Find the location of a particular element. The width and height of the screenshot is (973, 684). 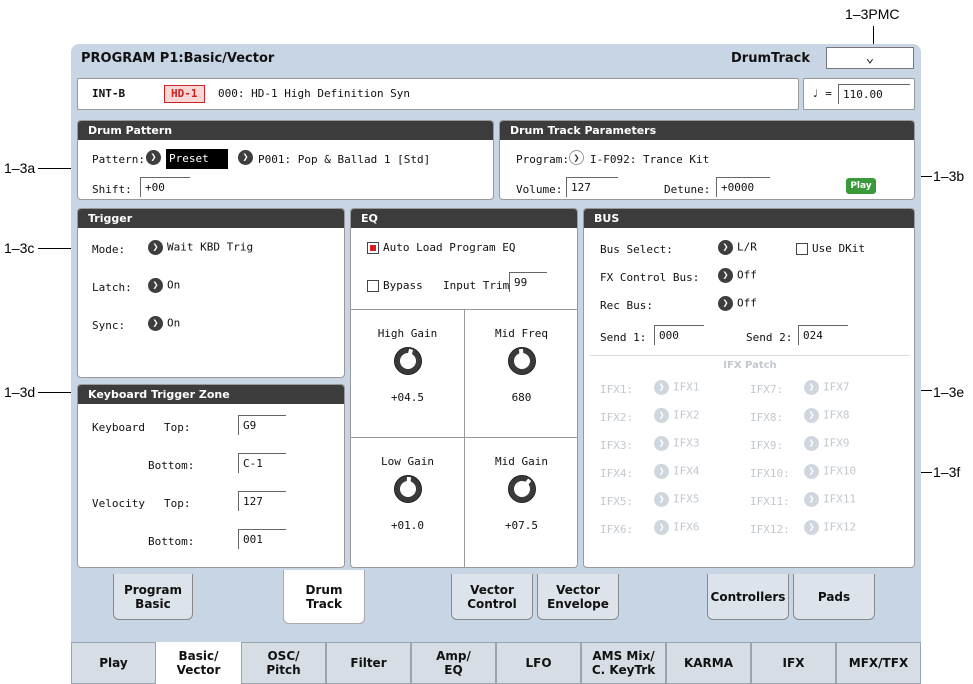

page-tab-label: Vector Control is located at coordinates (492, 596).